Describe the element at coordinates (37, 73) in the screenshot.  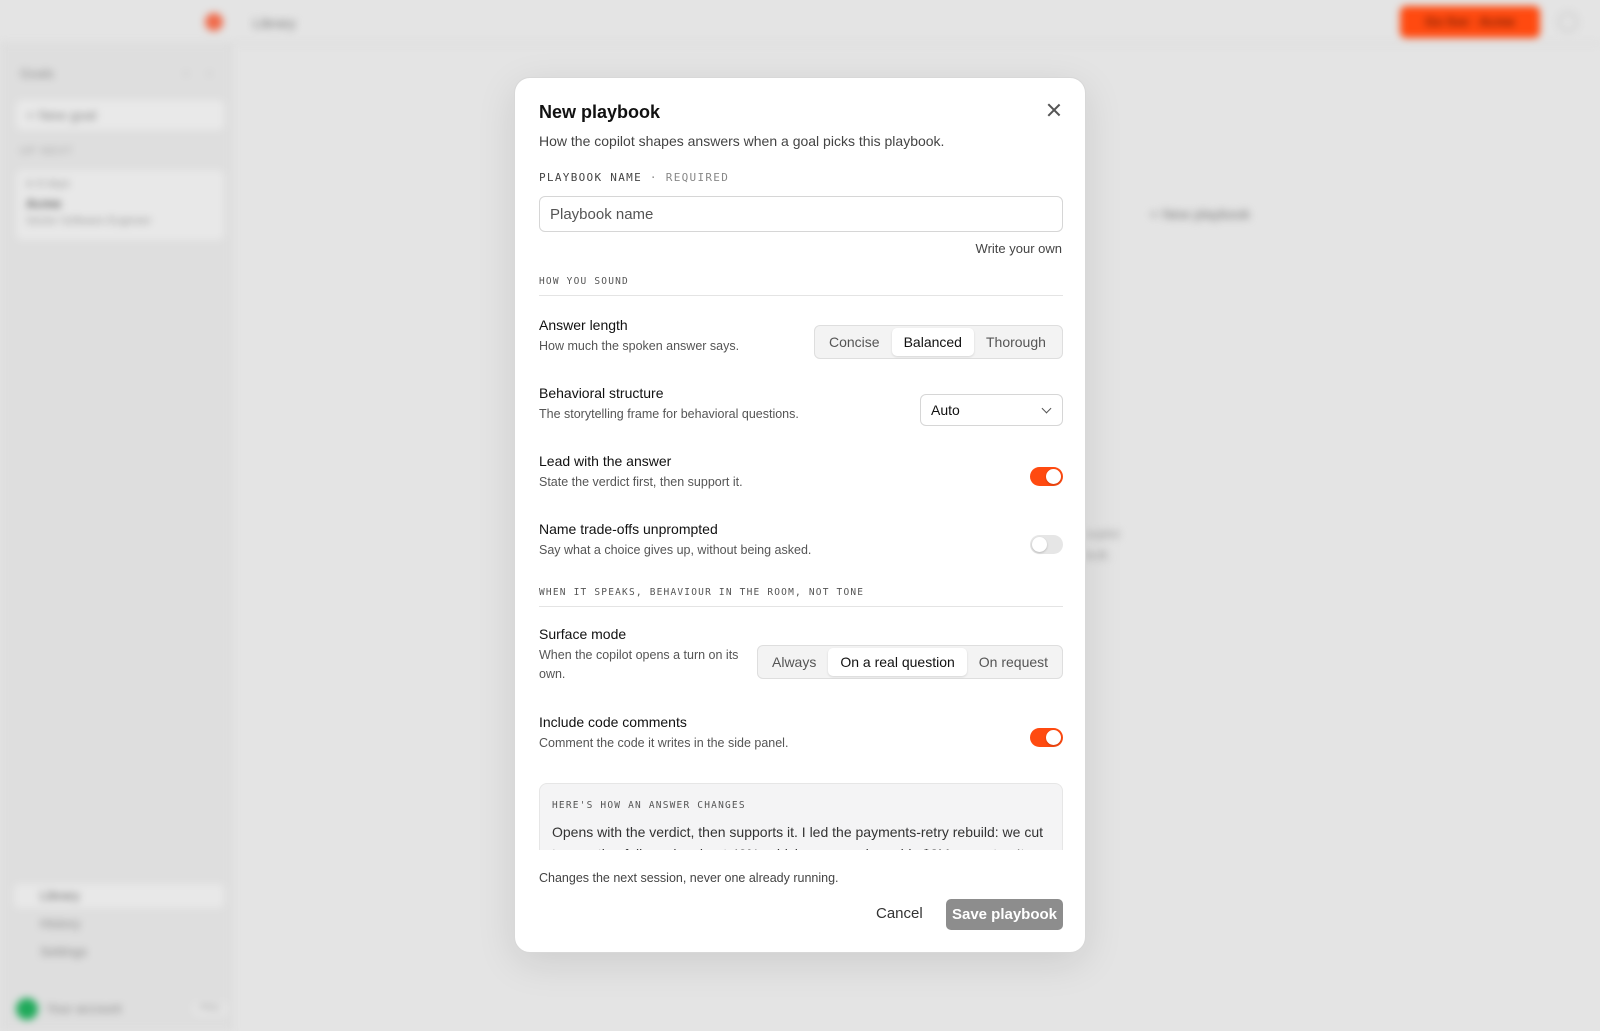
I see `sidebar-title: Goals` at that location.